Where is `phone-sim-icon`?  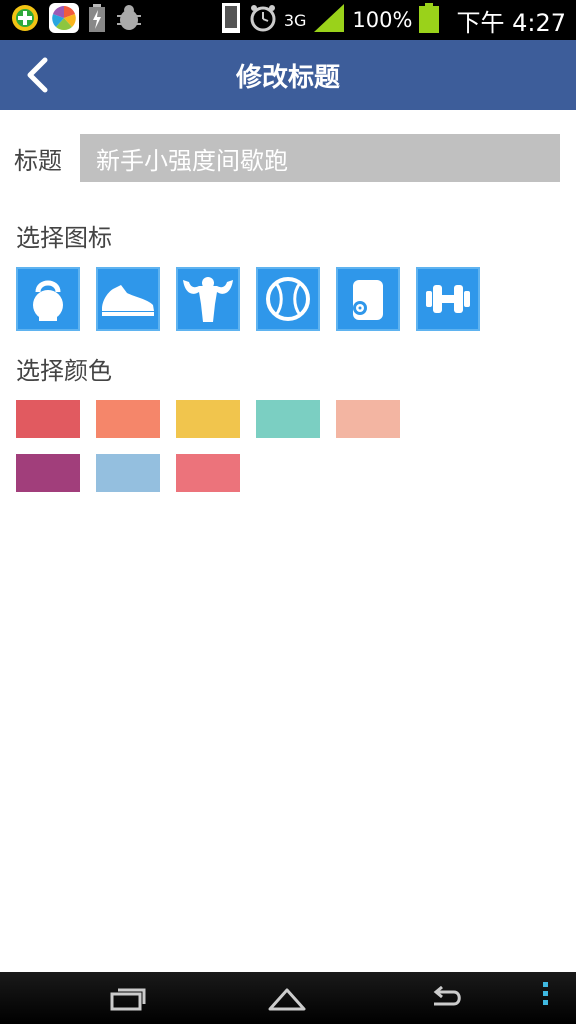 phone-sim-icon is located at coordinates (231, 20).